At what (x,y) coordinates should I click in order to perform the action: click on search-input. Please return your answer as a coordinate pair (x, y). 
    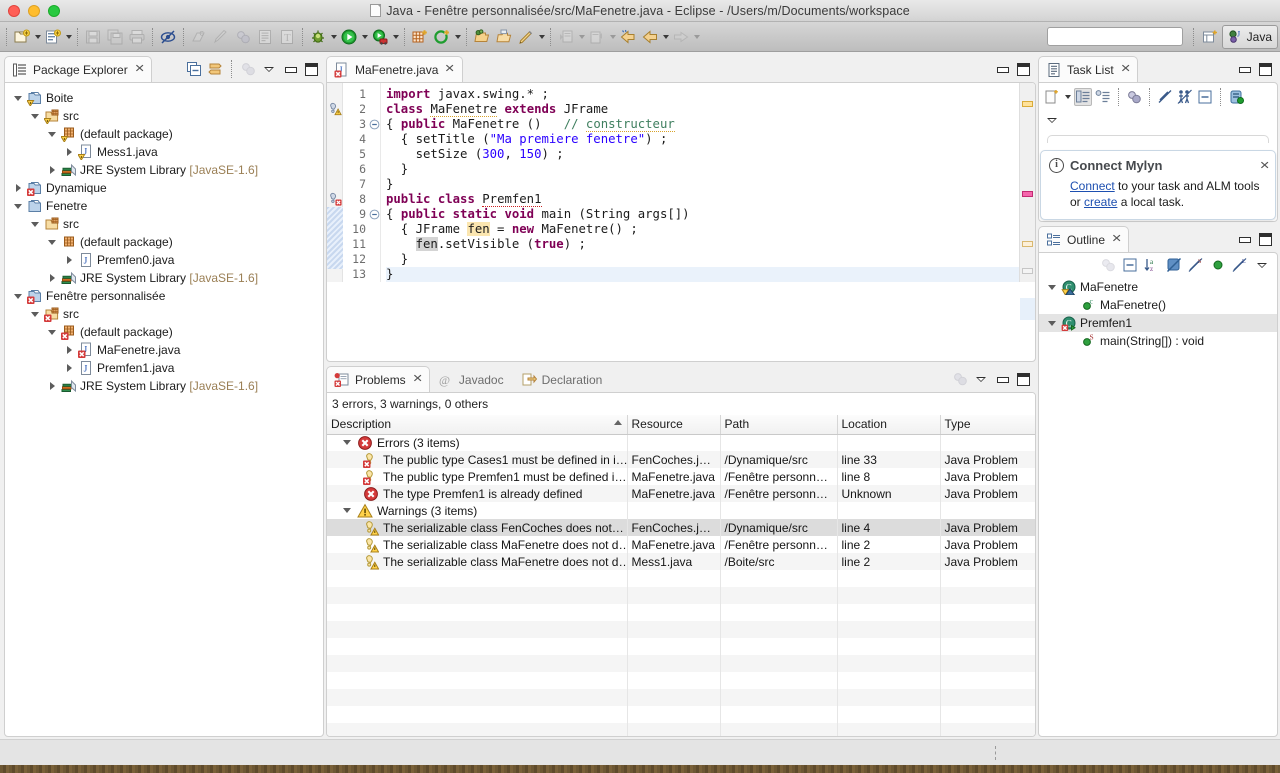
    Looking at the image, I should click on (1114, 36).